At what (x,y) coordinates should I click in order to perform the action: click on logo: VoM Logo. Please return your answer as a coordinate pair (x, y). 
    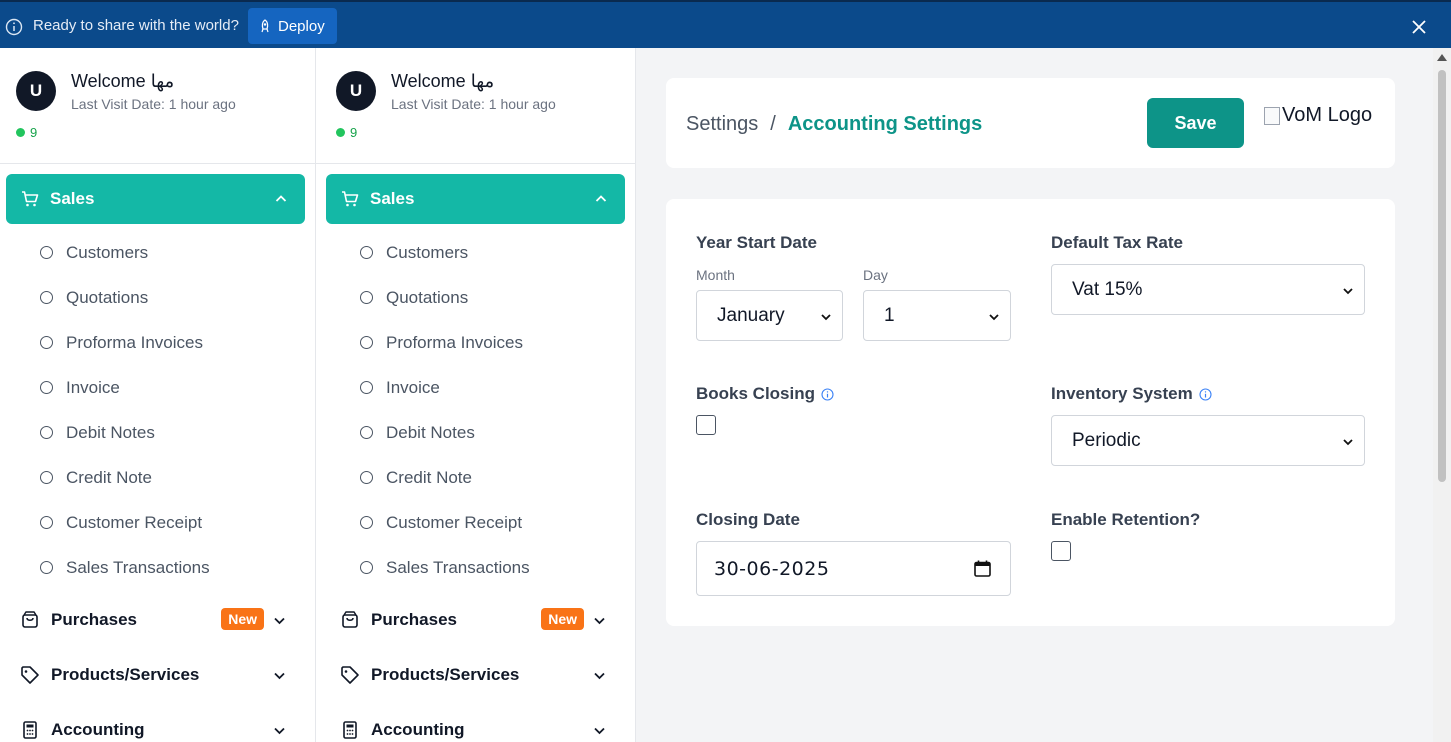
    Looking at the image, I should click on (1318, 115).